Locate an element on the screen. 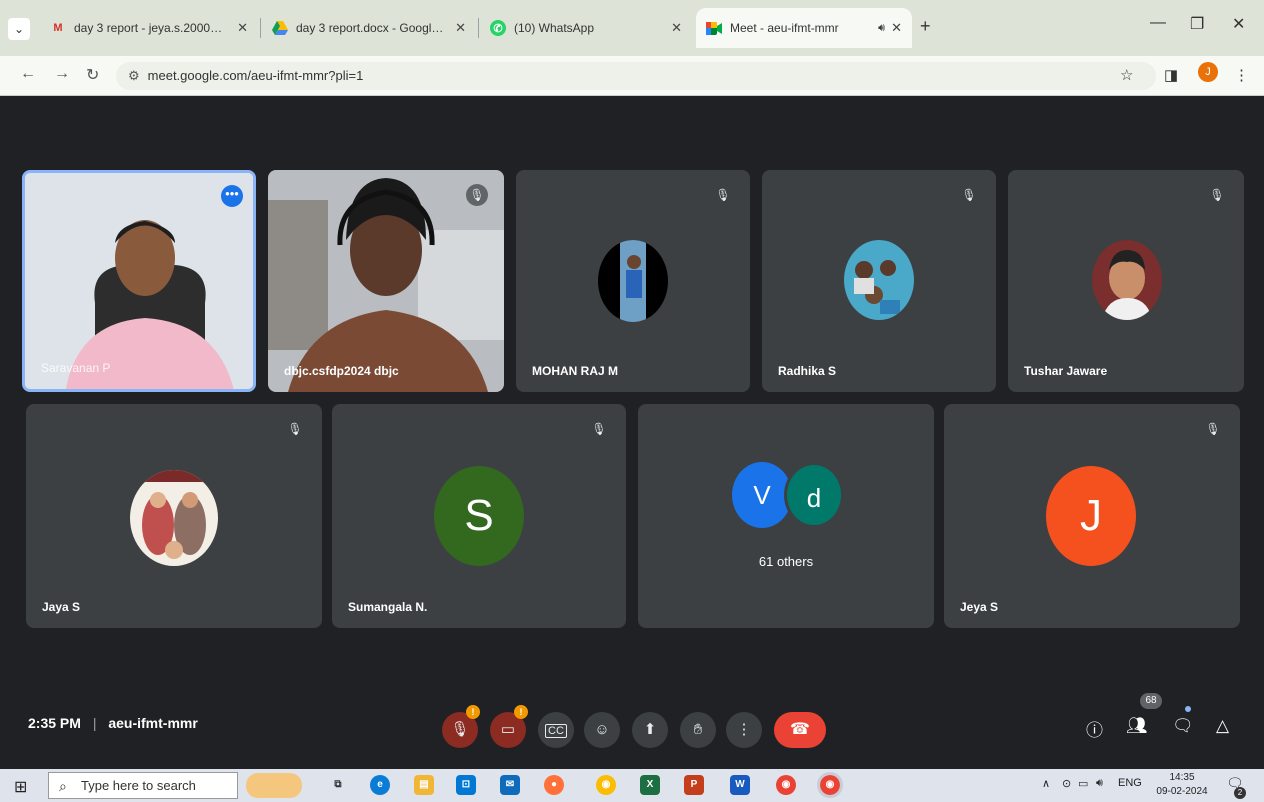 The width and height of the screenshot is (1264, 802). participant-tile: 🎙︎ S Sumangala N. is located at coordinates (479, 516).